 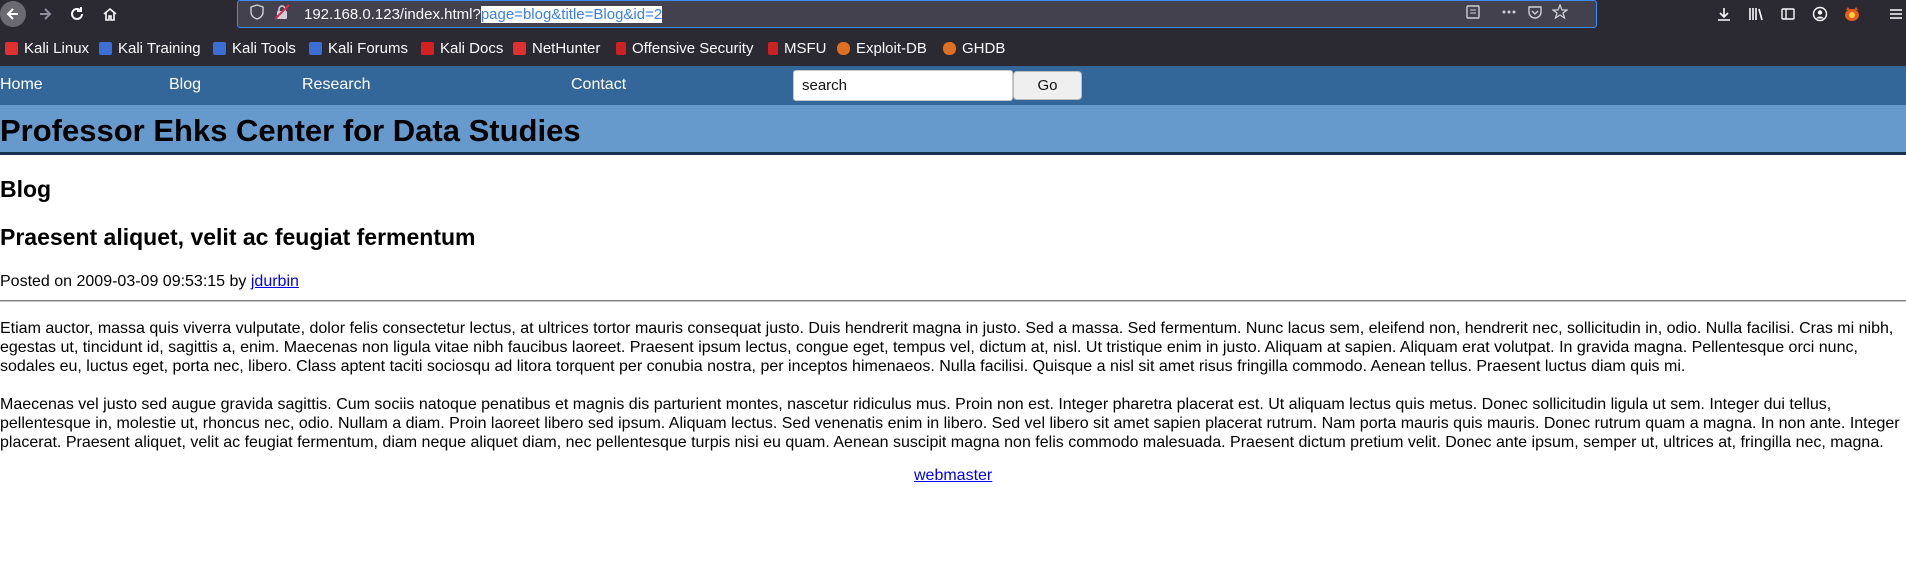 What do you see at coordinates (26, 189) in the screenshot?
I see `section-heading: Blog` at bounding box center [26, 189].